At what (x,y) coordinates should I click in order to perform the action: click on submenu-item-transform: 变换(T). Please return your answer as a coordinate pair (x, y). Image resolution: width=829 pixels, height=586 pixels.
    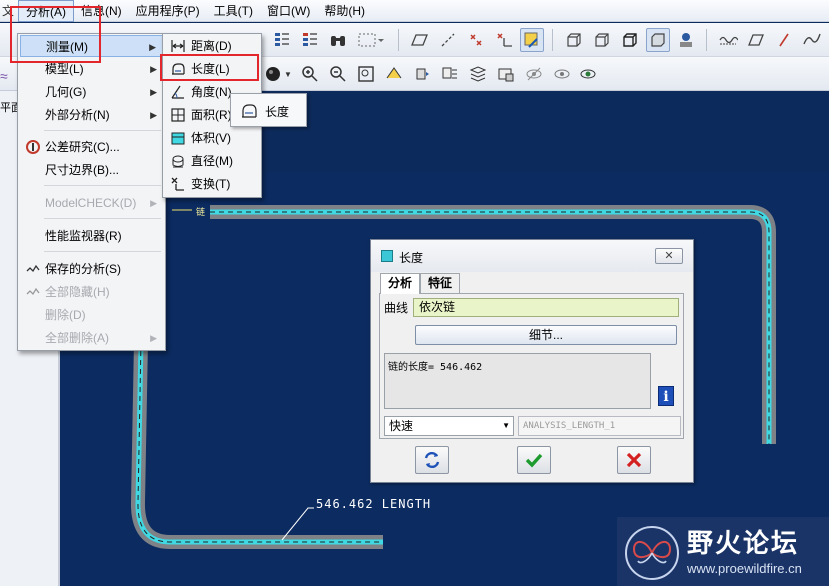
    Looking at the image, I should click on (212, 184).